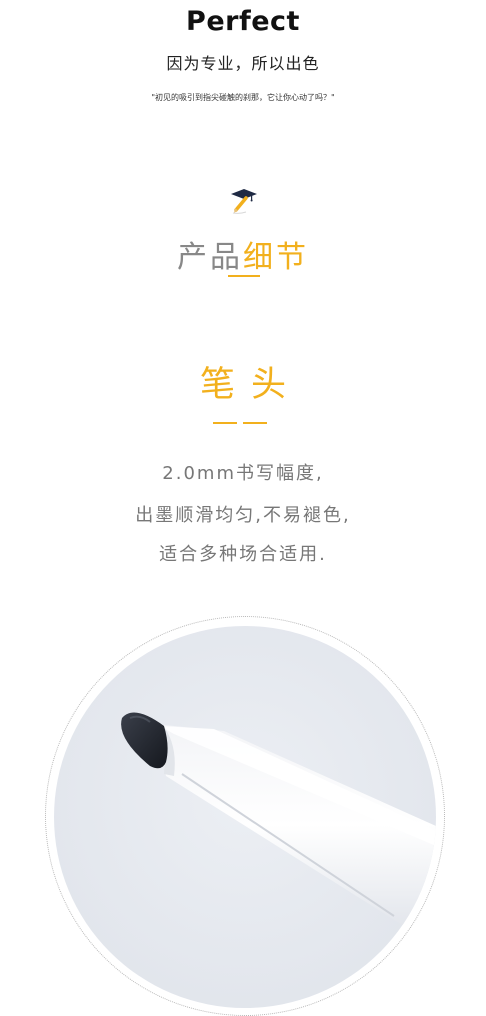 The width and height of the screenshot is (486, 1016). Describe the element at coordinates (243, 97) in the screenshot. I see `tagline-quote: "初见的吸引到指尖碰触的刹那，它让你心动了吗？"` at that location.